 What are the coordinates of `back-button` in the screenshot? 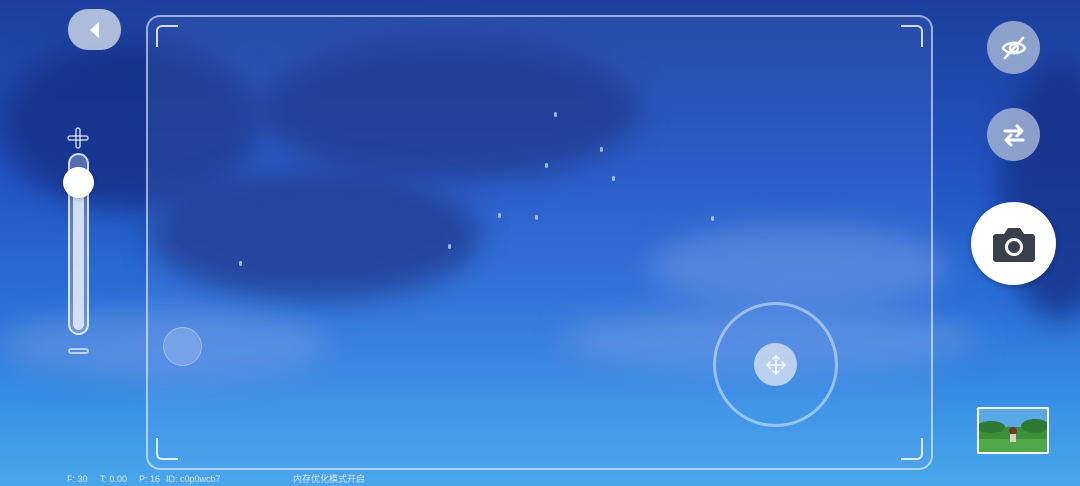 It's located at (94, 29).